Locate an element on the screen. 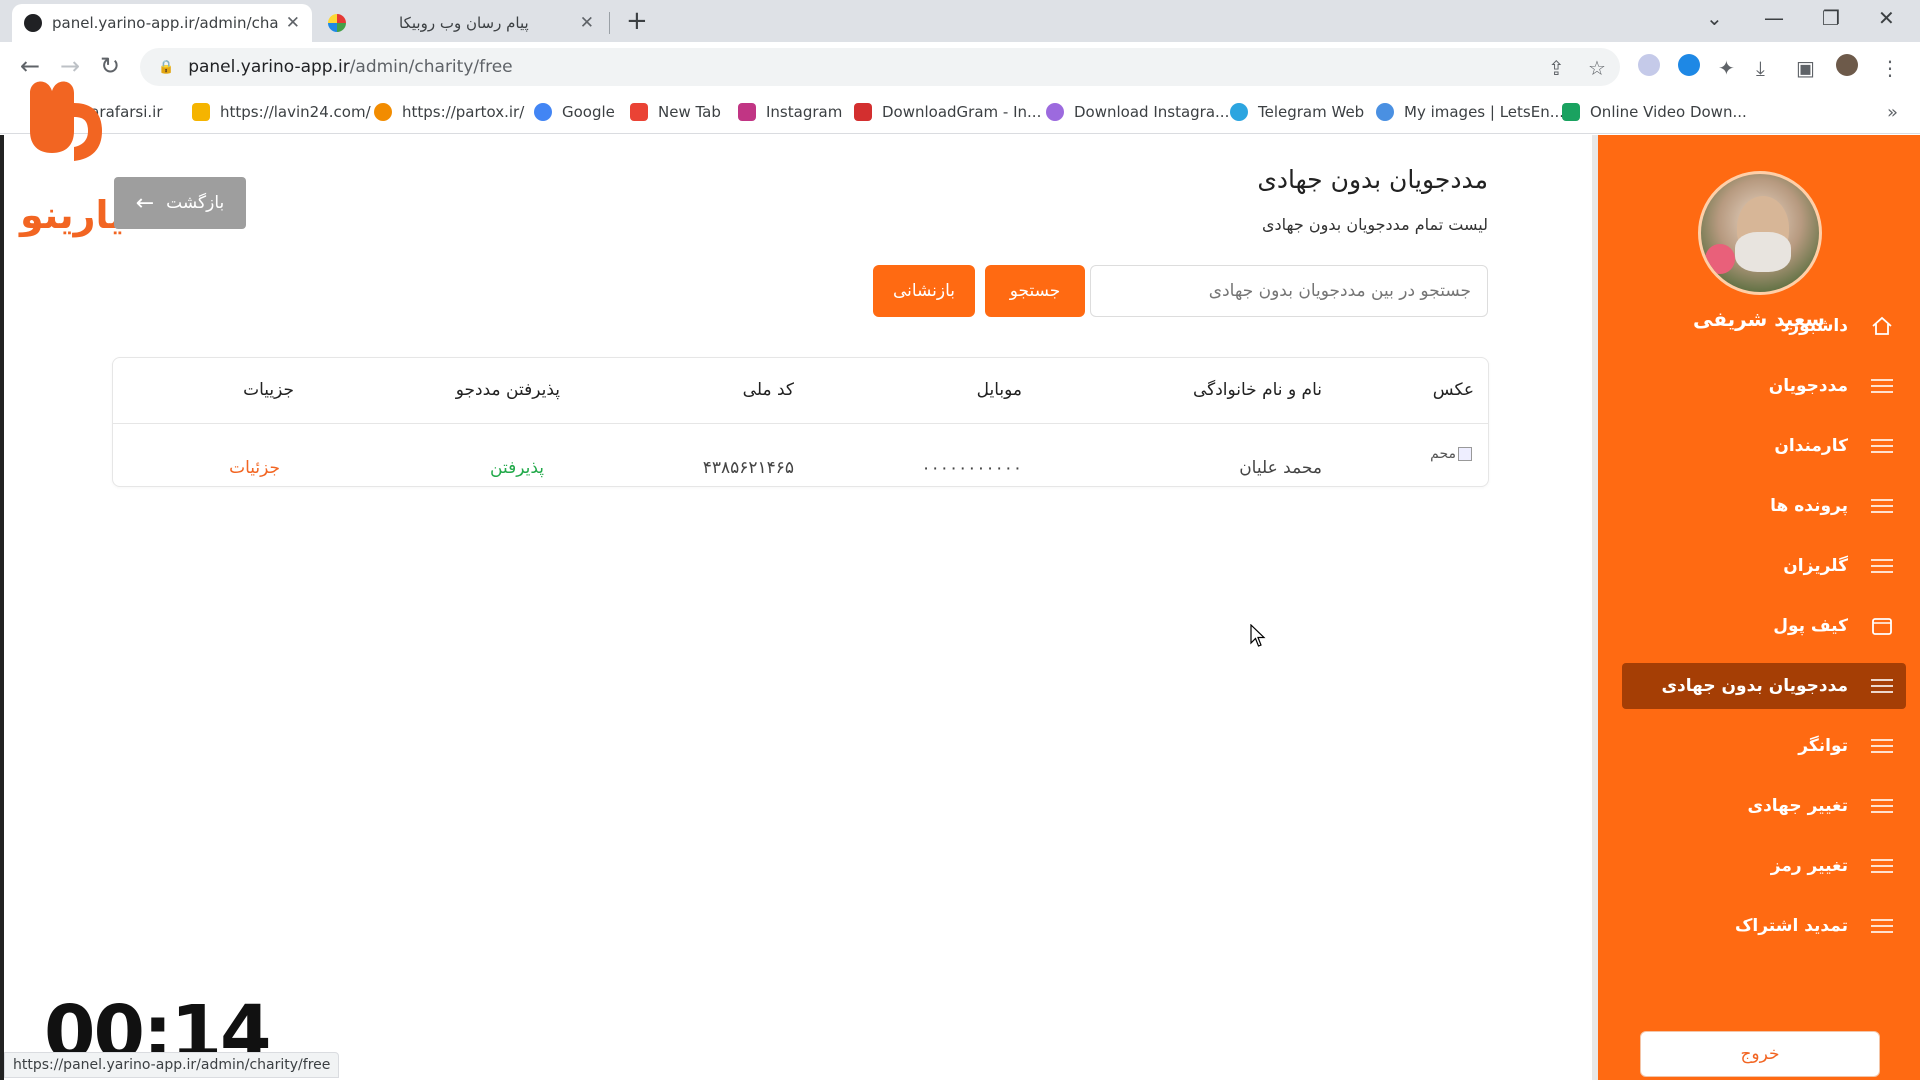 This screenshot has height=1080, width=1920. vpn-extension-icon is located at coordinates (1689, 65).